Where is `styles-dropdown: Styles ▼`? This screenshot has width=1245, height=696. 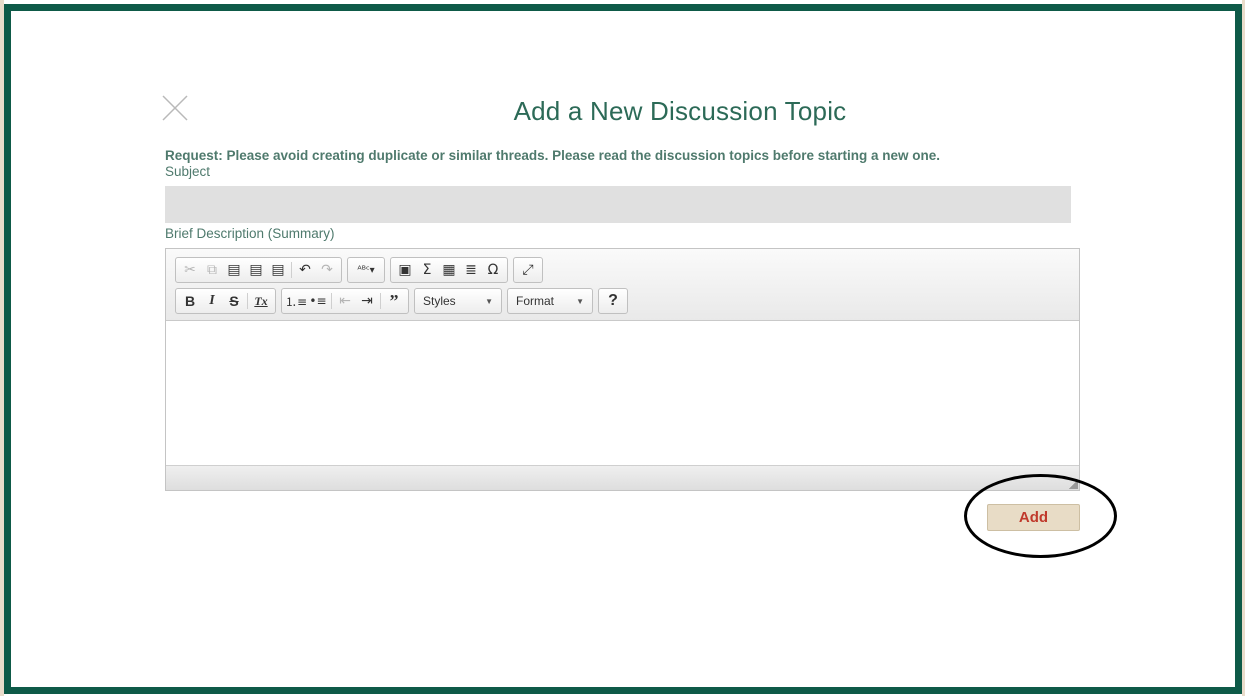
styles-dropdown: Styles ▼ is located at coordinates (458, 301).